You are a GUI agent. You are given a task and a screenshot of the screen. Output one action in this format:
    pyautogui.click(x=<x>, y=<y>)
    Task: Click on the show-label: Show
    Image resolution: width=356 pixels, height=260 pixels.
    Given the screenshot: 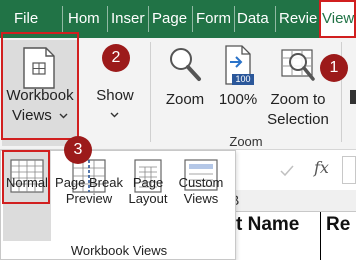 What is the action you would take?
    pyautogui.click(x=115, y=95)
    